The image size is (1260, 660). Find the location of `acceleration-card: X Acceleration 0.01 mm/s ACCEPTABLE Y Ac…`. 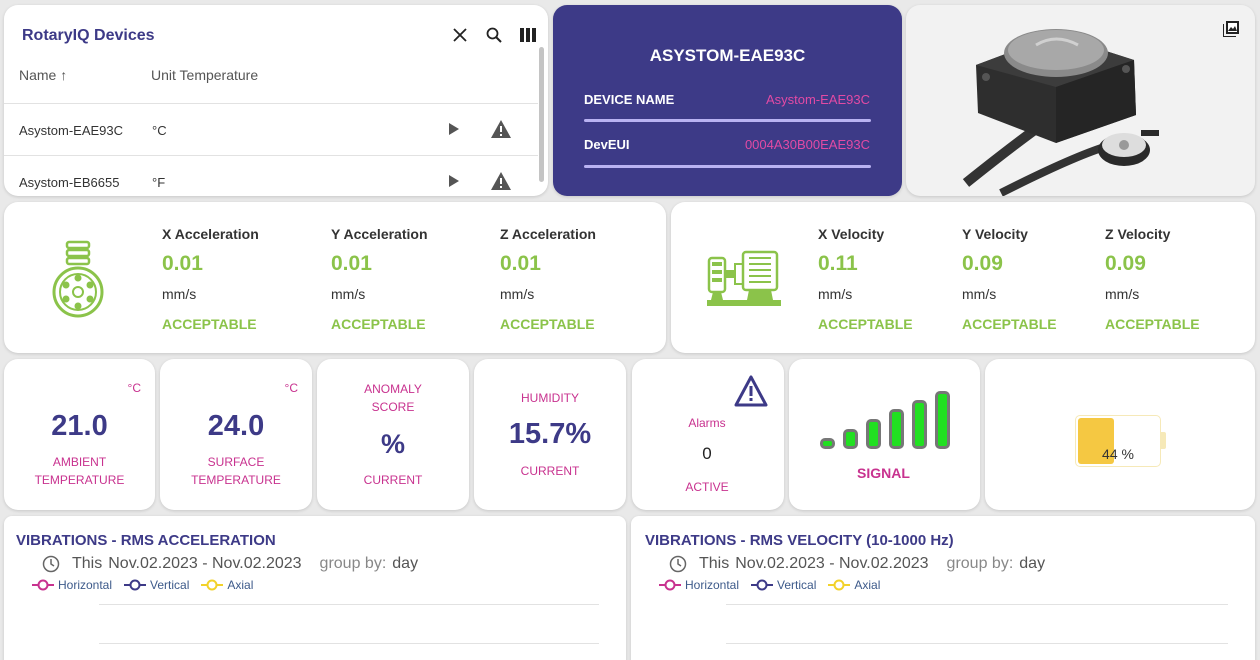

acceleration-card: X Acceleration 0.01 mm/s ACCEPTABLE Y Ac… is located at coordinates (335, 277).